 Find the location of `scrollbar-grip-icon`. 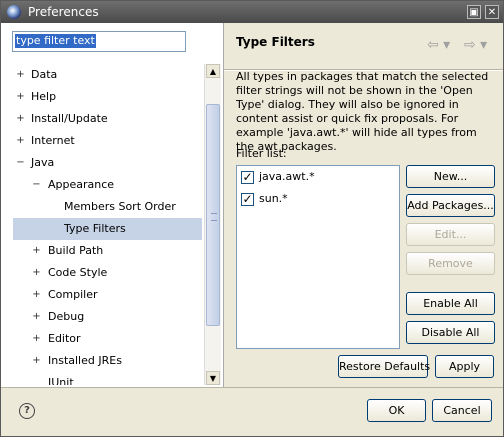

scrollbar-grip-icon is located at coordinates (214, 217).